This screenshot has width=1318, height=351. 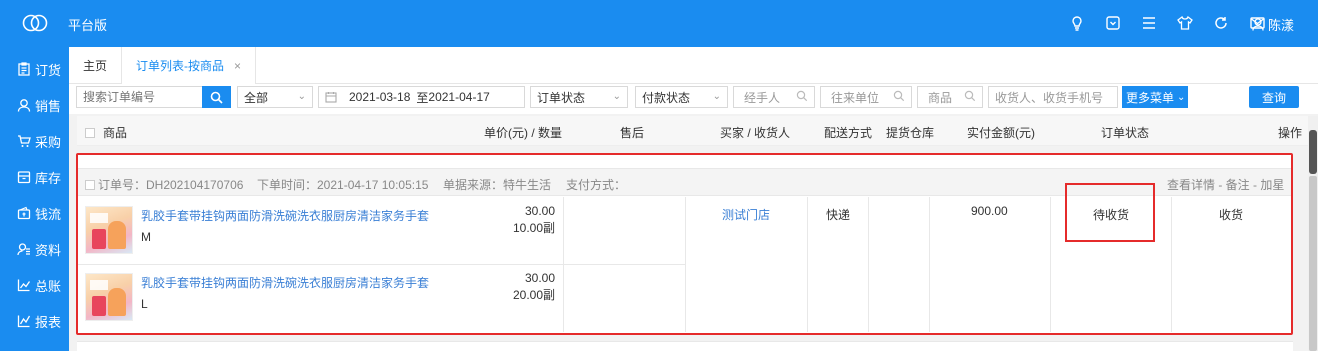 I want to click on order-number: 订单号：DH202104170706, so click(x=164, y=184).